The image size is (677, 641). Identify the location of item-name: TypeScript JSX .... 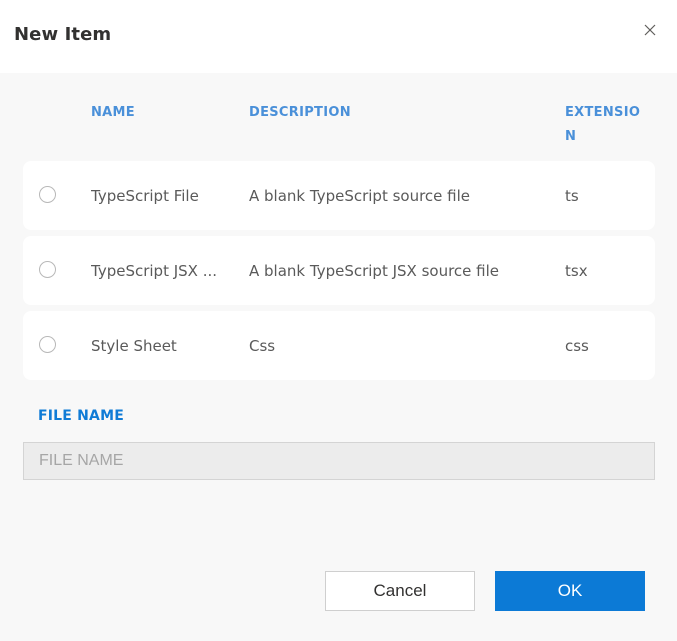
(154, 271).